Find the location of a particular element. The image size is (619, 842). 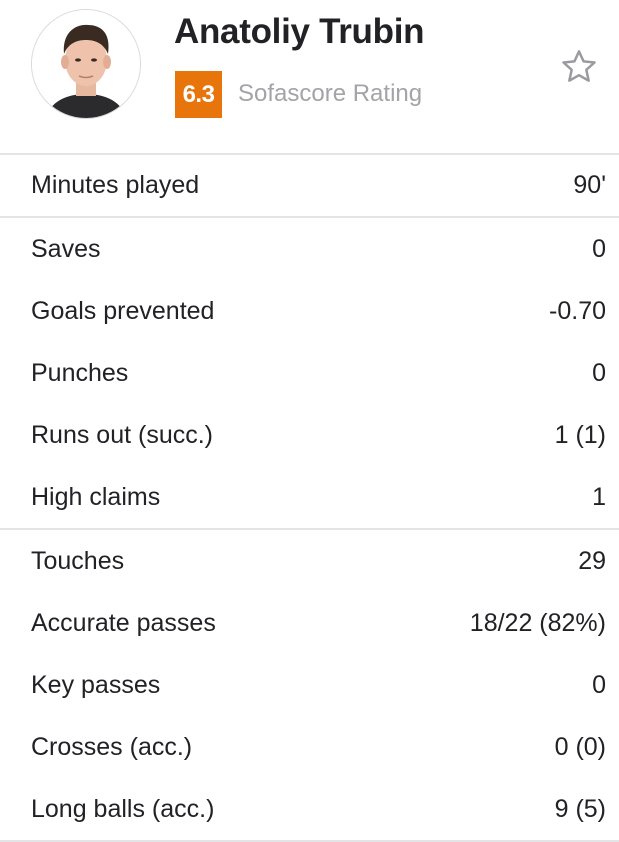

rating-badge: 6.3 is located at coordinates (198, 94).